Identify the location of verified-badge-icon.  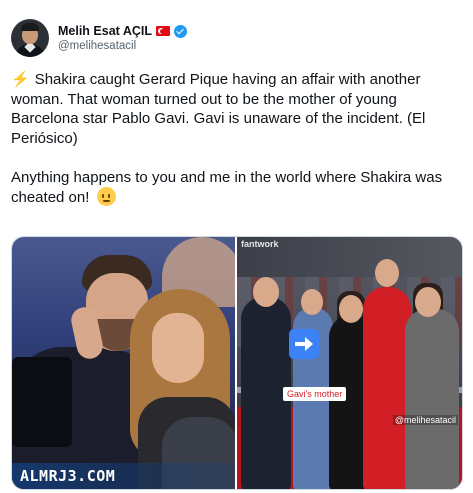
(180, 31).